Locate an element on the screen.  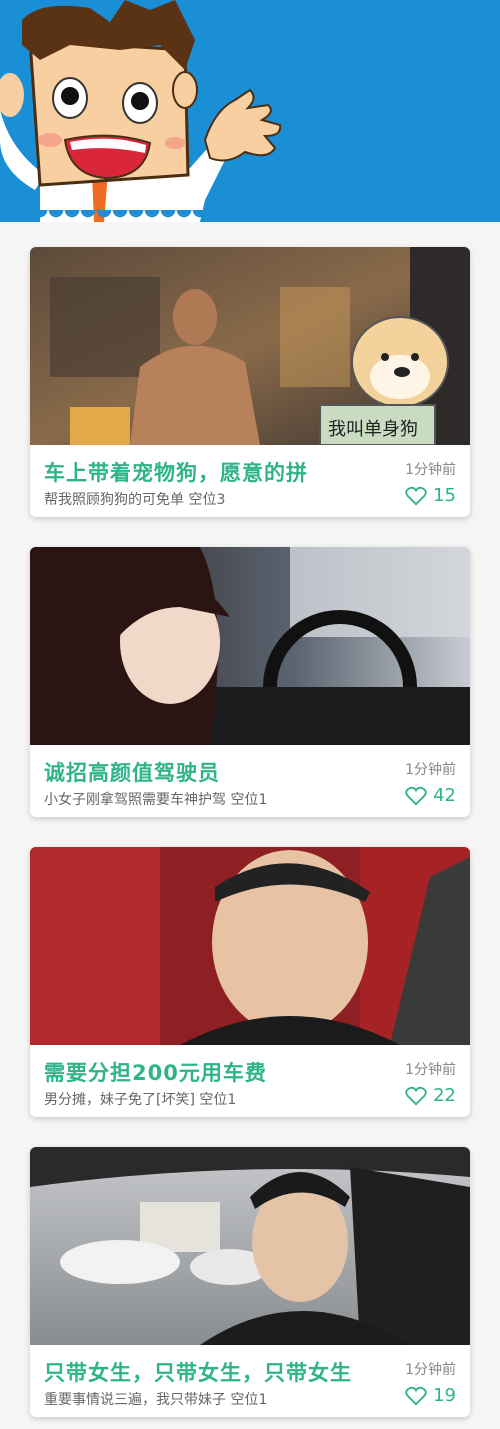
mascot-illustration is located at coordinates (141, 111).